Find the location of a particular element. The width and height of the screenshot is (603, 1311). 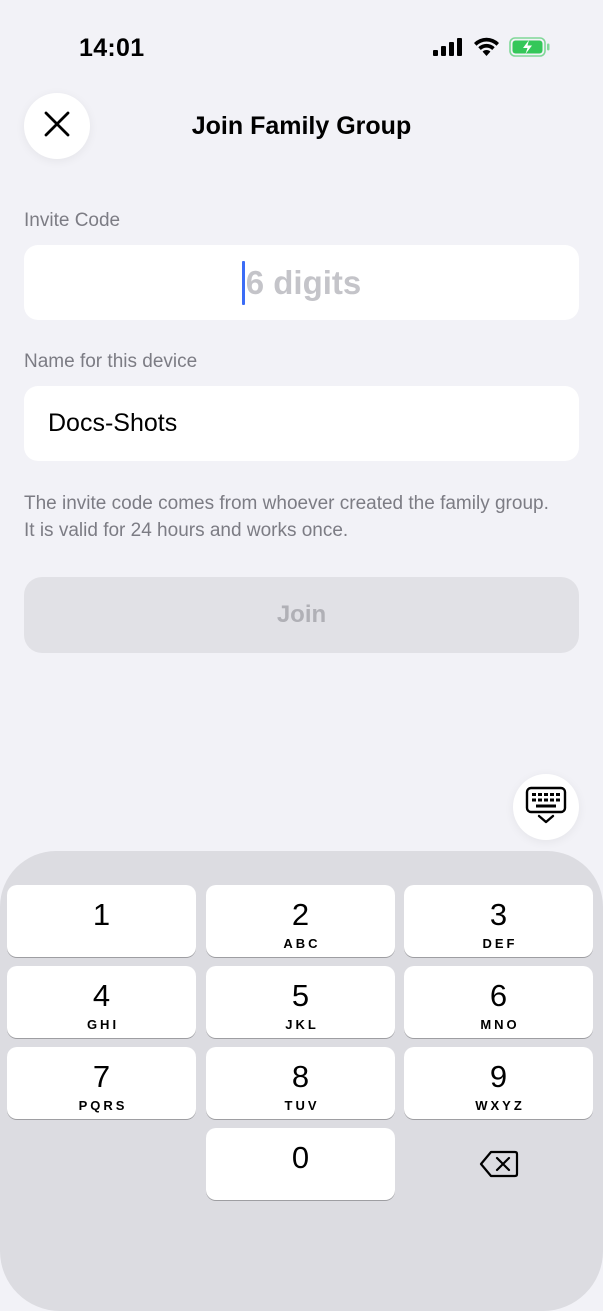

invite-code-input: 6 digits is located at coordinates (301, 282).